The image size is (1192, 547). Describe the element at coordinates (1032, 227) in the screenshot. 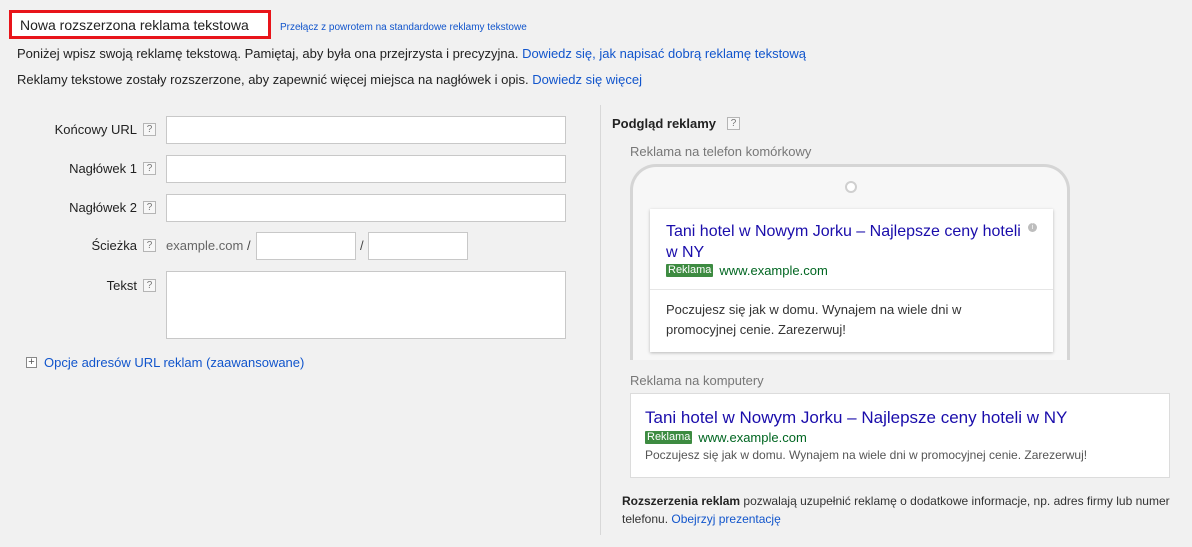

I see `info-icon: i` at that location.